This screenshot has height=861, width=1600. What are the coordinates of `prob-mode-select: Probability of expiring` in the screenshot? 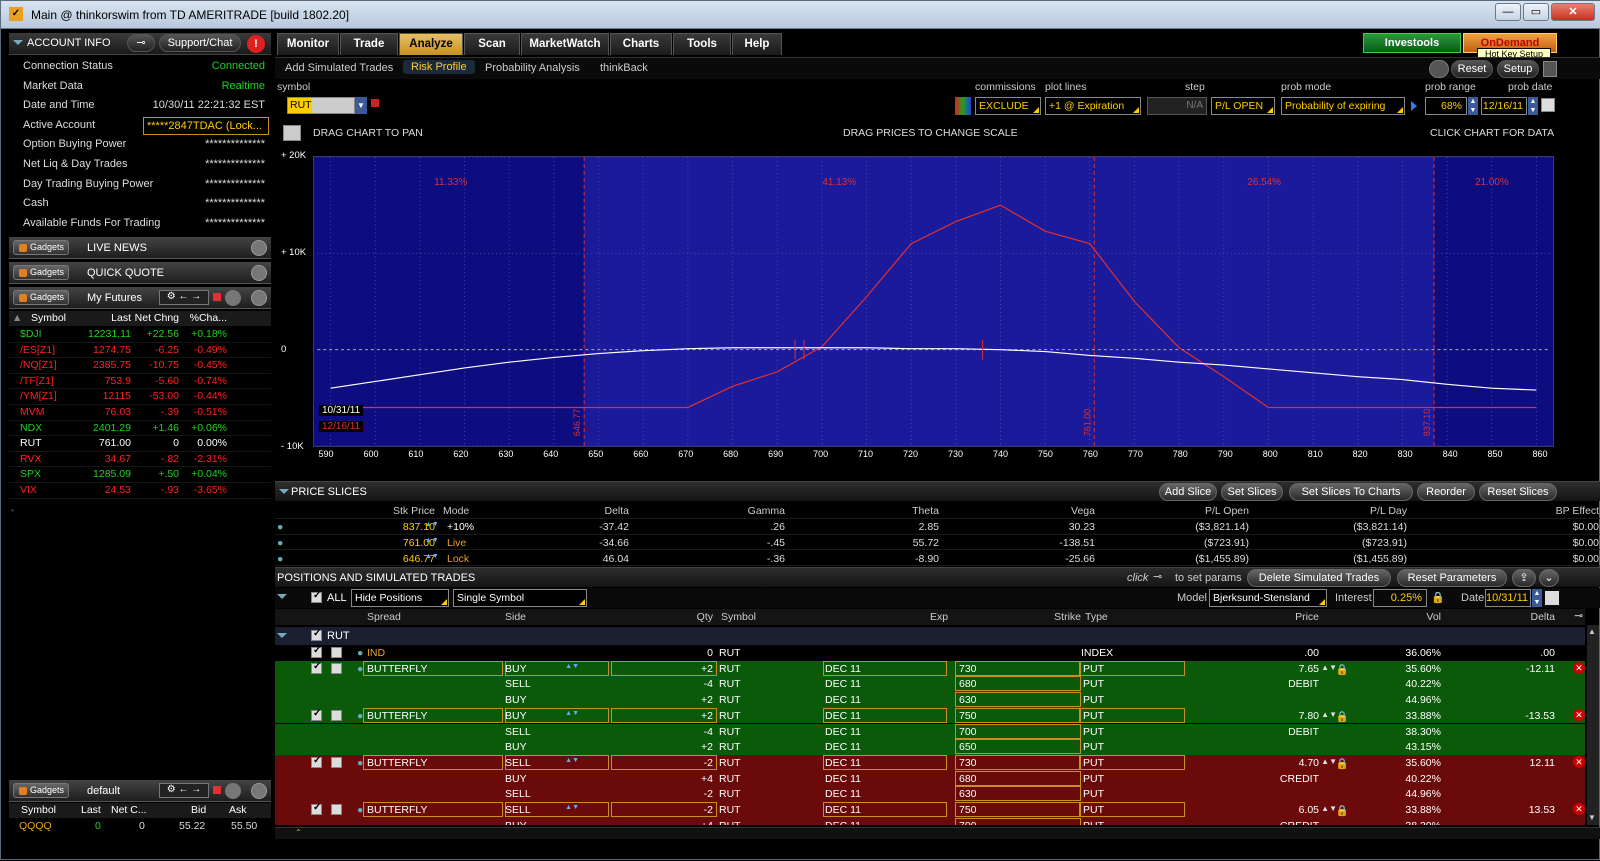 It's located at (1343, 106).